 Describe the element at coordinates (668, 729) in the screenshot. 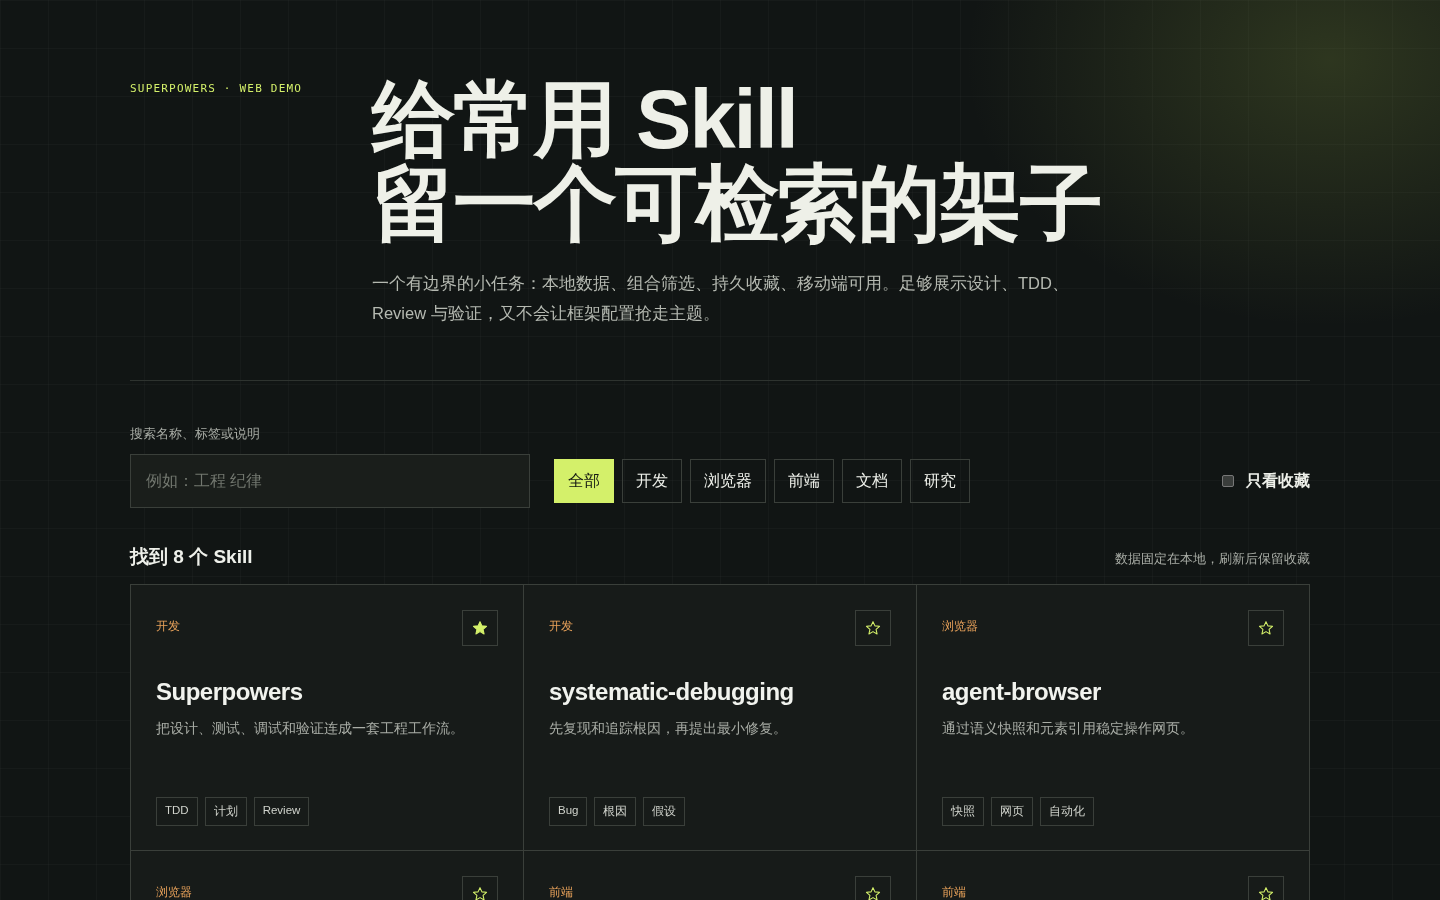

I see `skill-description: 先复现和追踪根因，再提出最小修复。` at that location.